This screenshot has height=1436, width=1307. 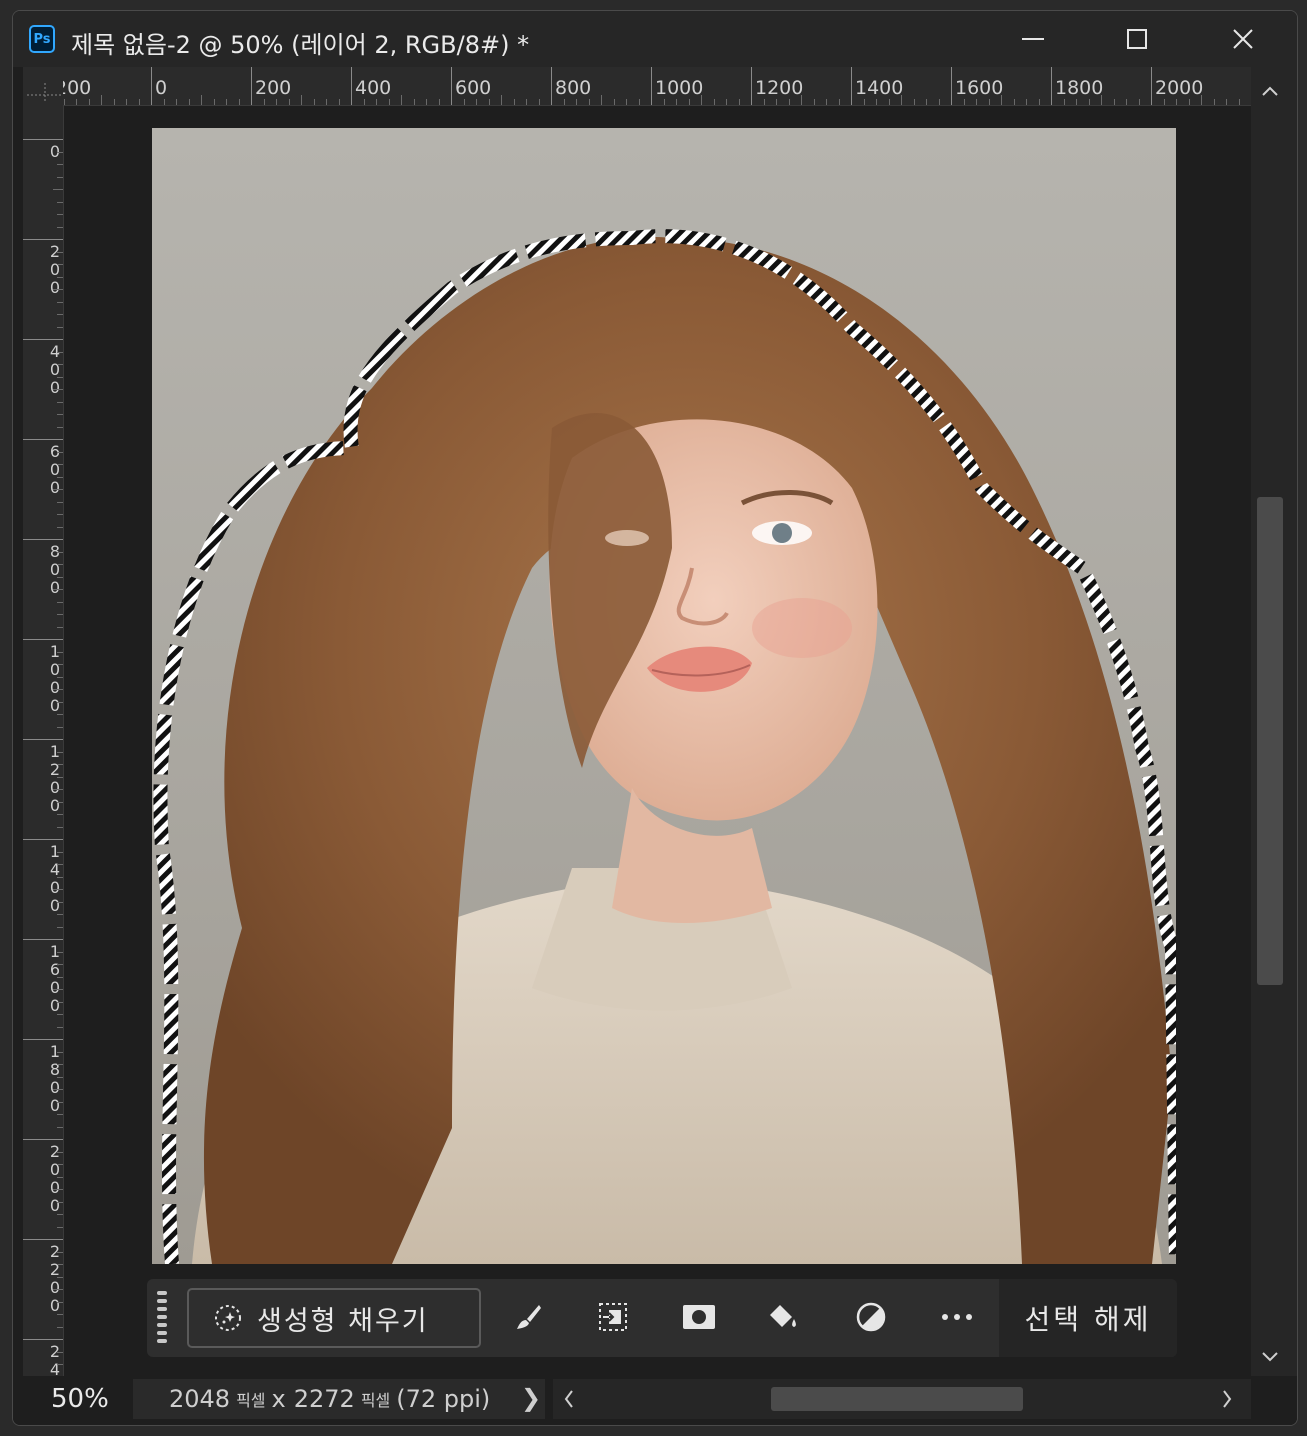 I want to click on generative-fill-label: 생성형 채우기, so click(x=343, y=1321).